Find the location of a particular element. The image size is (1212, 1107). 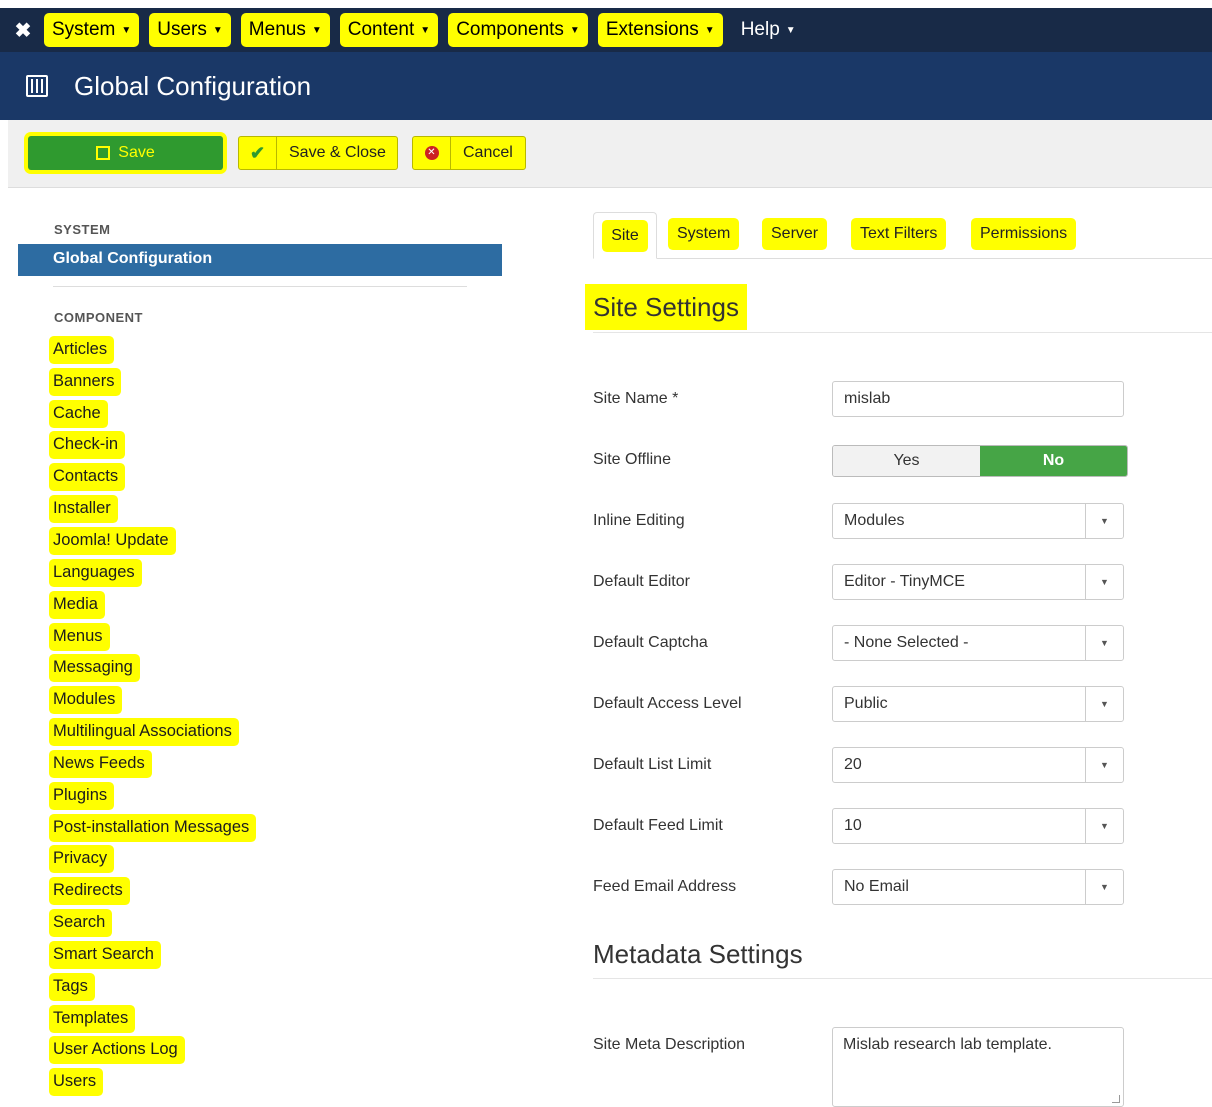

sidebar-item-label: Users is located at coordinates (76, 1082).